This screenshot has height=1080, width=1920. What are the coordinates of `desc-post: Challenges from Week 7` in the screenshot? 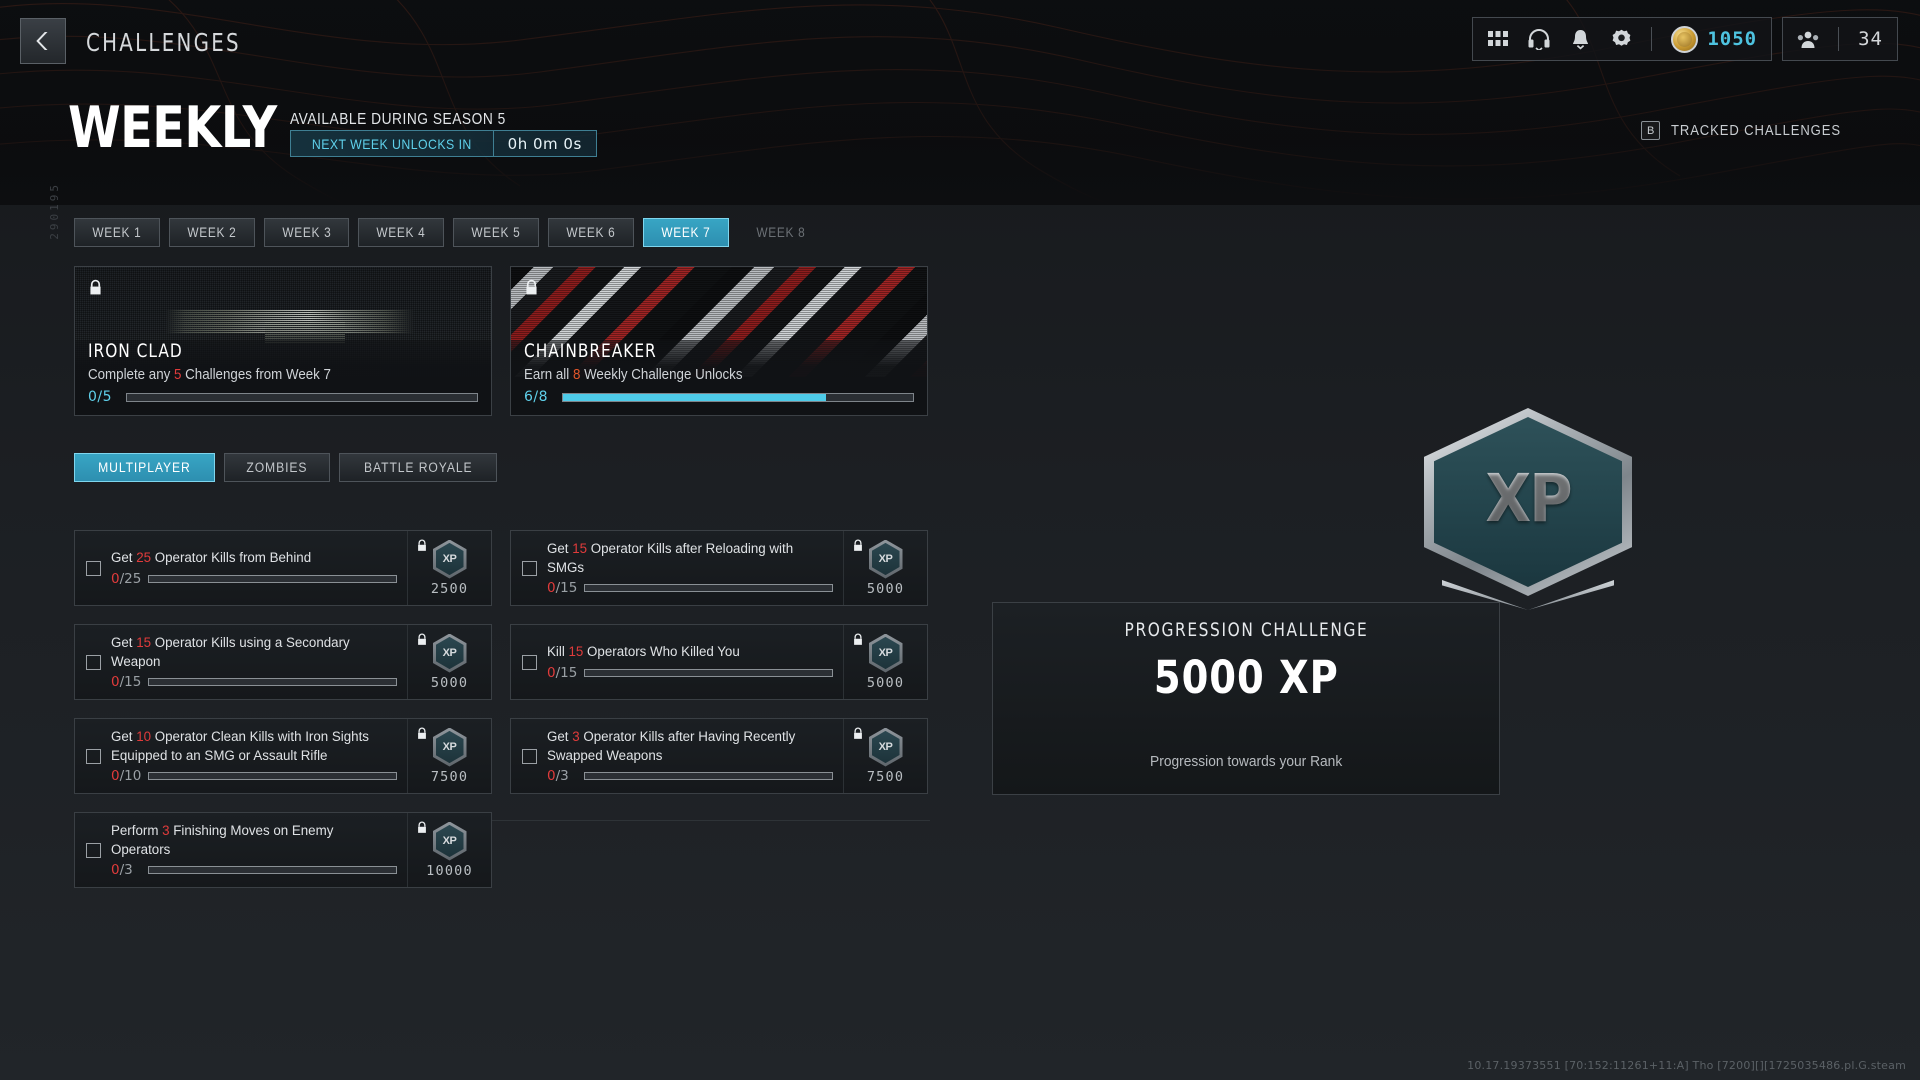 It's located at (256, 375).